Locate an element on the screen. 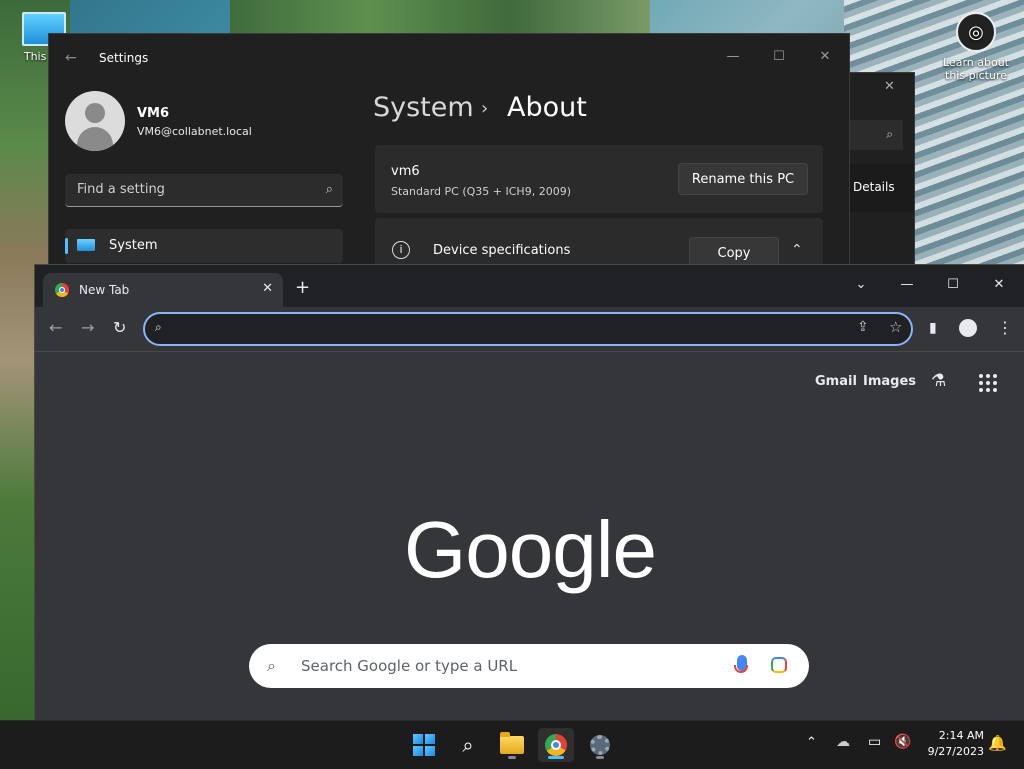 The height and width of the screenshot is (769, 1024). info-icon: i is located at coordinates (401, 250).